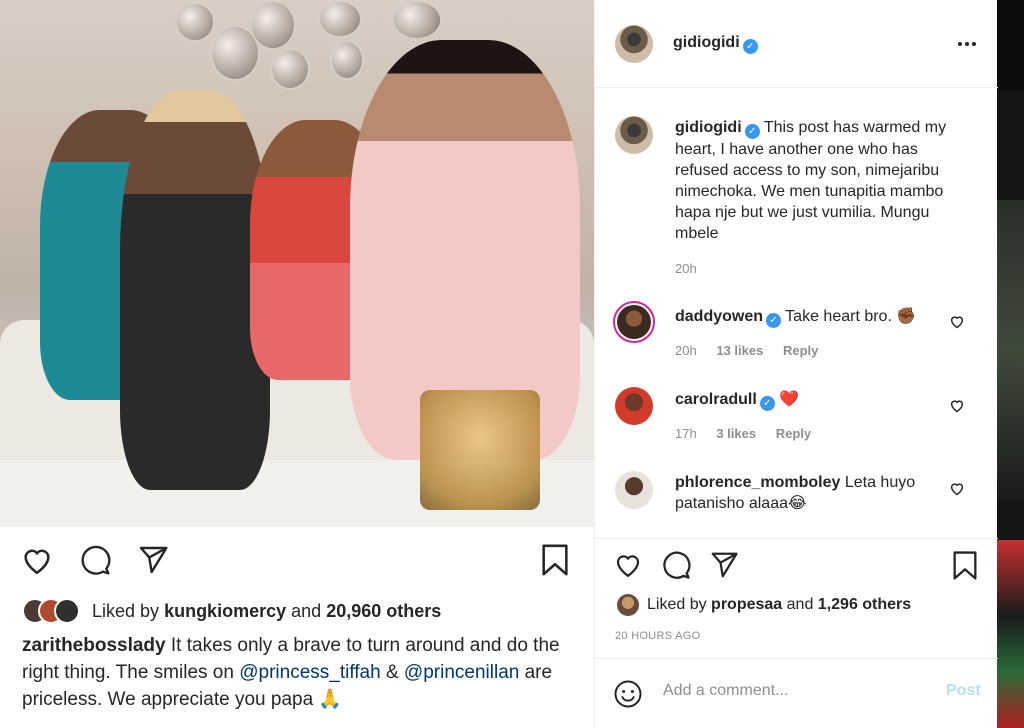  I want to click on header-username-link: gidiogidi, so click(706, 42).